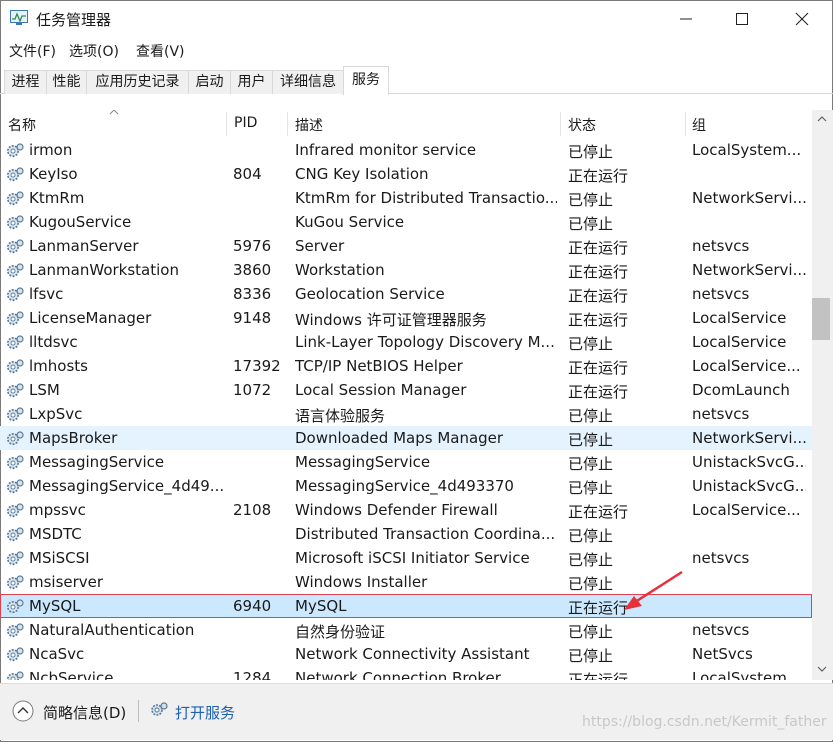 The height and width of the screenshot is (742, 833). I want to click on service-name: MSiSCSI, so click(59, 558).